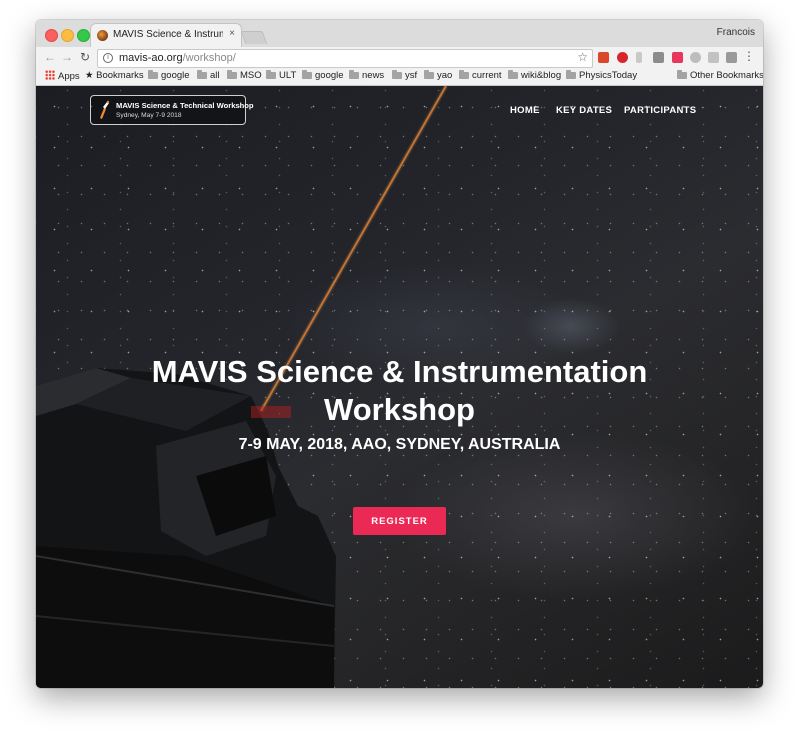 The width and height of the screenshot is (800, 741). I want to click on nav-home: HOME, so click(525, 110).